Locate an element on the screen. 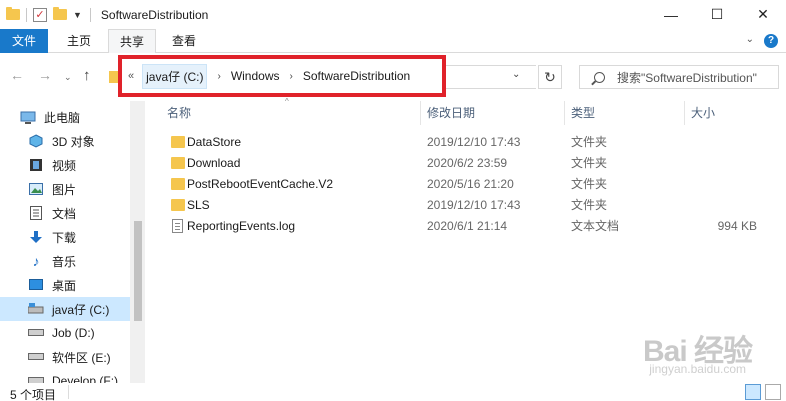 The height and width of the screenshot is (401, 786). sidebar-item-downloads: 下载 is located at coordinates (65, 237).